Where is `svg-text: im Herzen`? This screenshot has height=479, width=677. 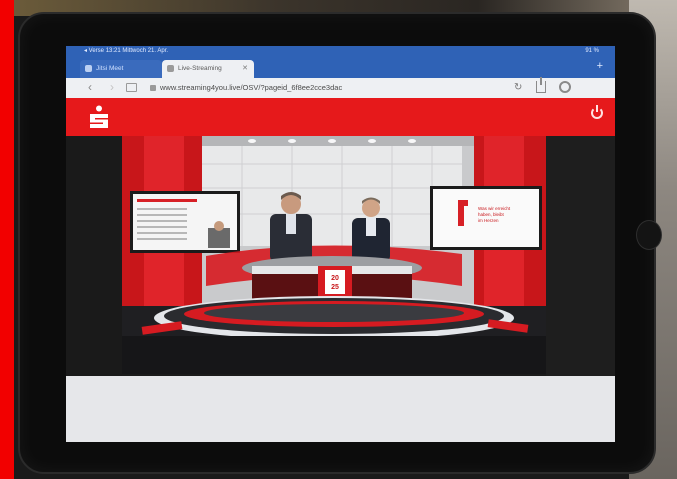 svg-text: im Herzen is located at coordinates (488, 220).